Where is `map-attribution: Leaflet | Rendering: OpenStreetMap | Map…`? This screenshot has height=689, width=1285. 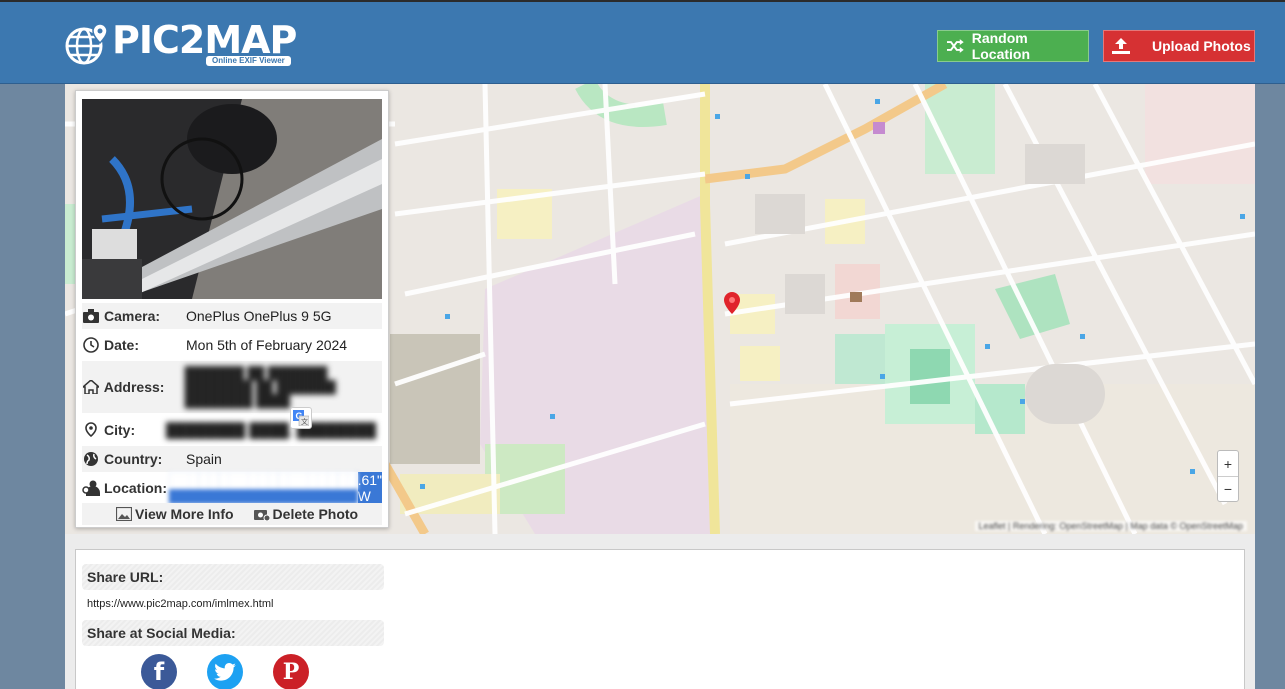
map-attribution: Leaflet | Rendering: OpenStreetMap | Map… is located at coordinates (1110, 526).